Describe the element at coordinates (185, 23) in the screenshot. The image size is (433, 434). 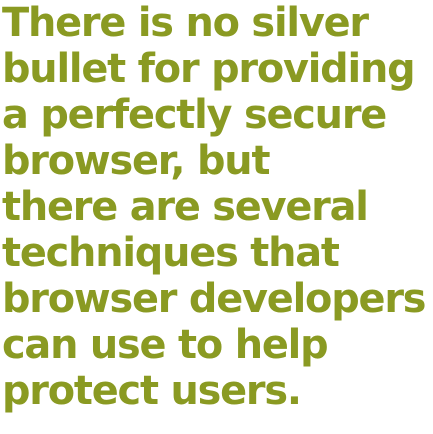
I see `quote-line-1: There is no silver` at that location.